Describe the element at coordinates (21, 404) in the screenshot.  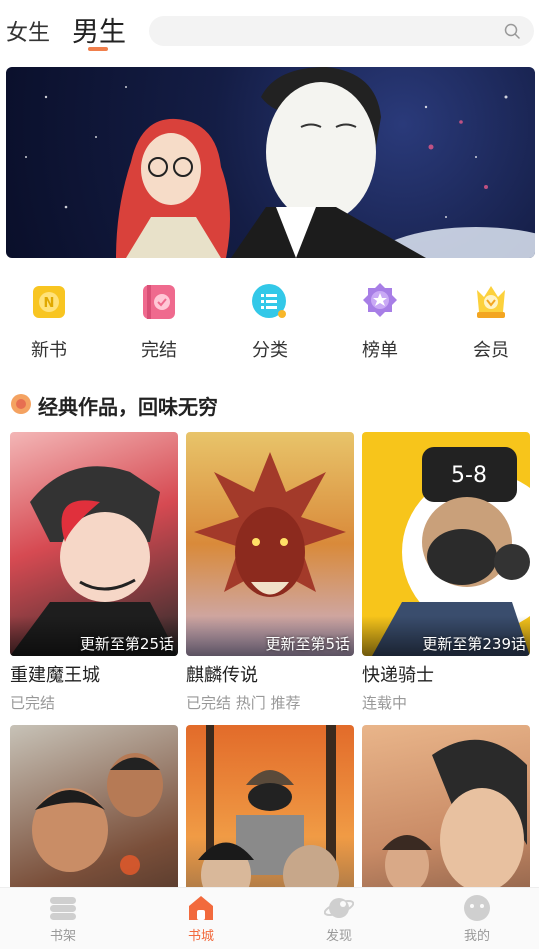
I see `section-bullet-icon` at that location.